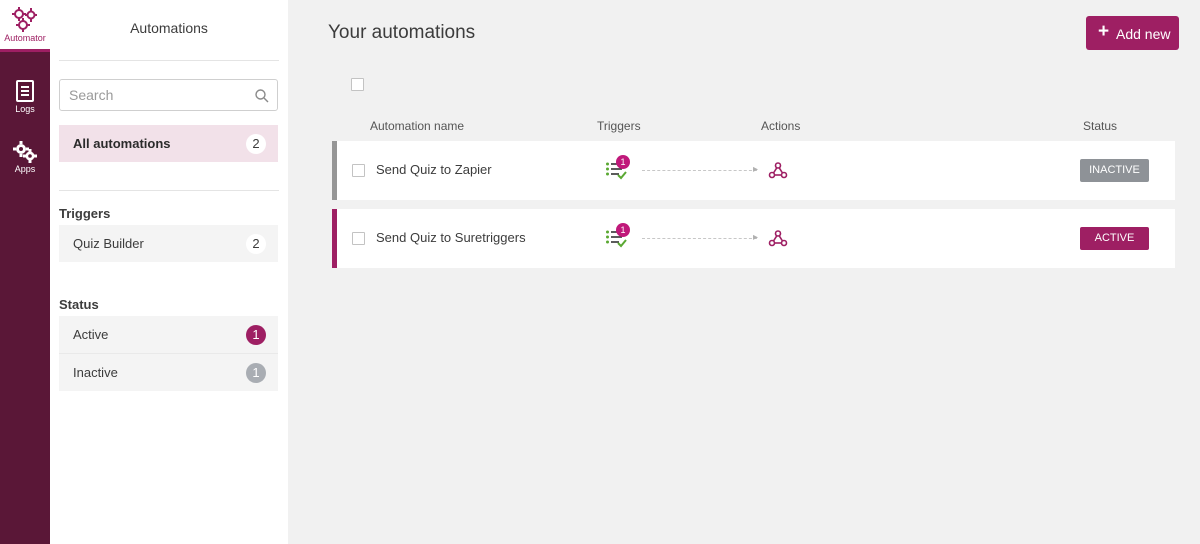  I want to click on brand-automator: Automator, so click(25, 26).